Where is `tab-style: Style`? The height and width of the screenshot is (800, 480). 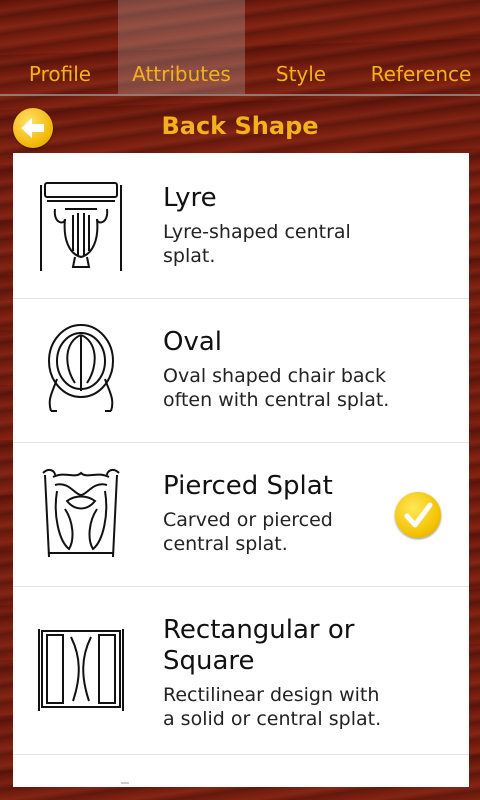 tab-style: Style is located at coordinates (301, 47).